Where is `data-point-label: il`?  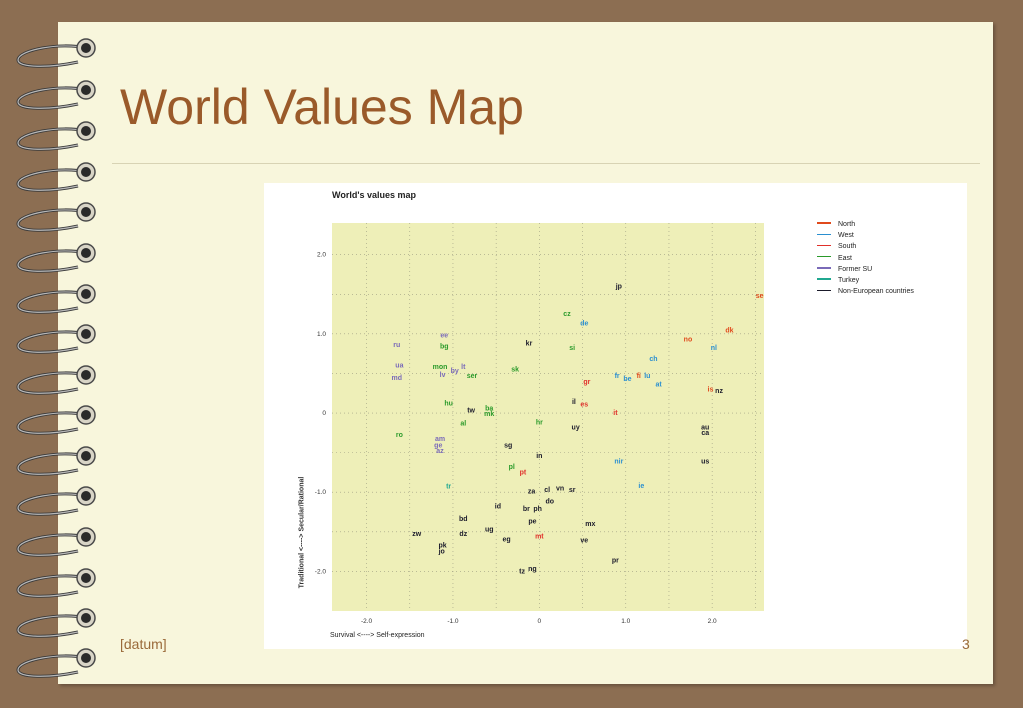 data-point-label: il is located at coordinates (574, 402).